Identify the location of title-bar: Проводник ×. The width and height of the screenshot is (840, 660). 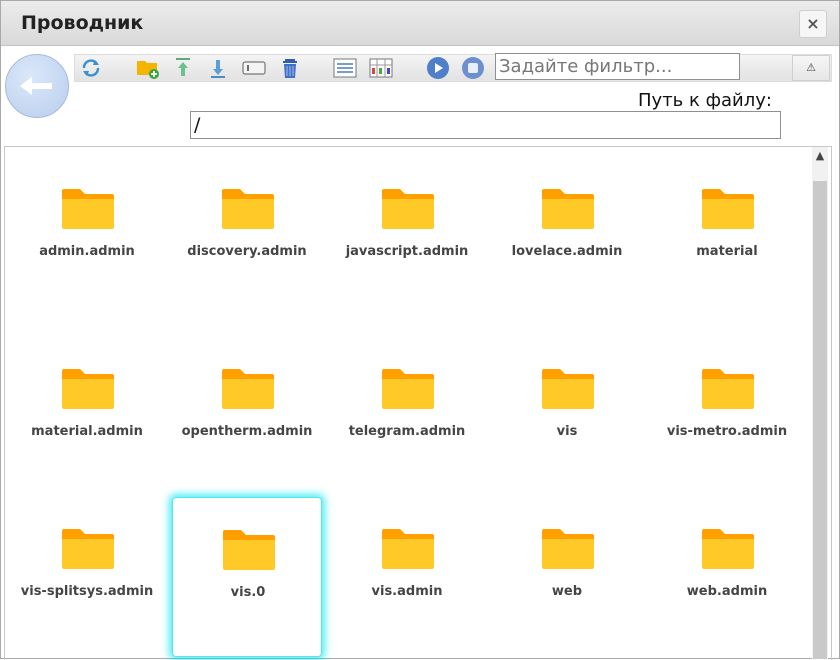
(420, 23).